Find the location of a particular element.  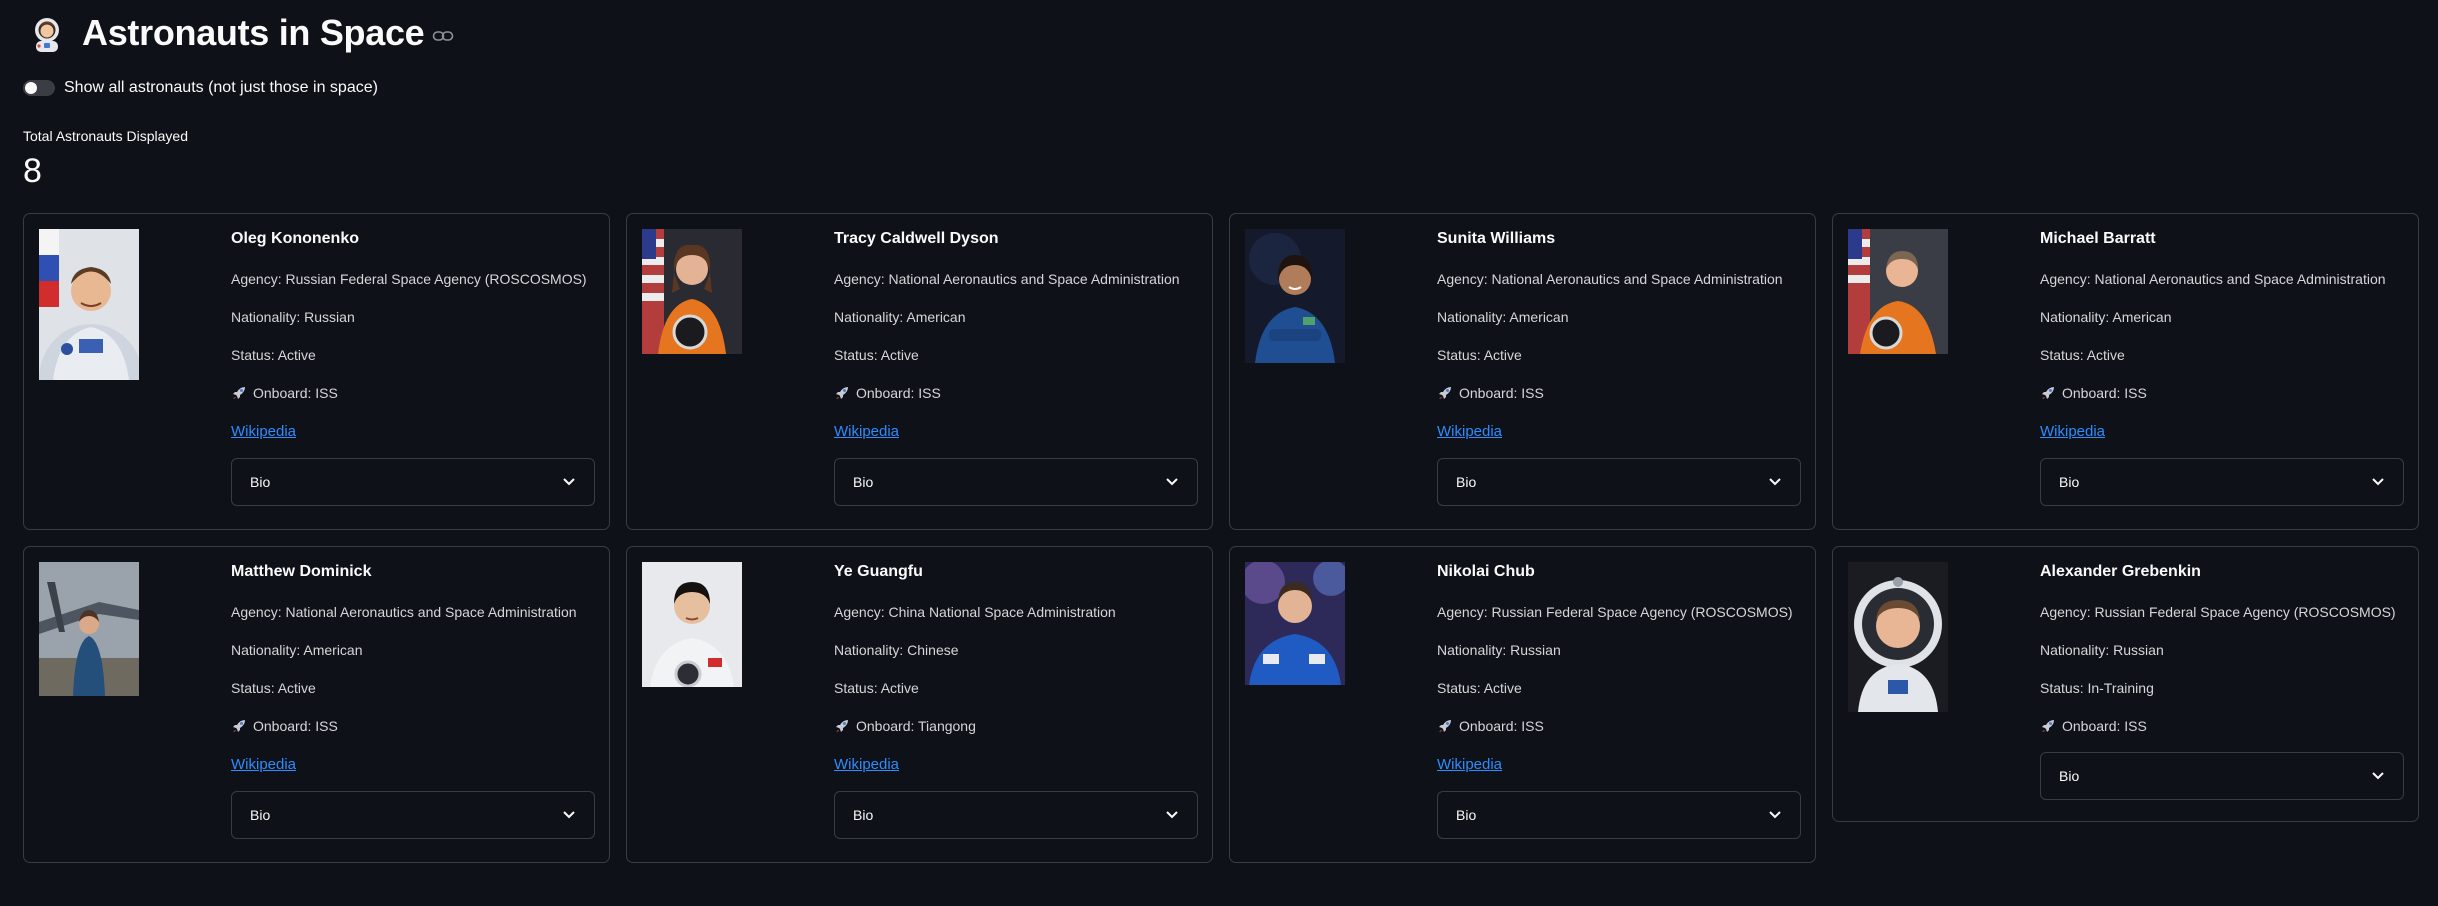

astronaut-name: Matthew Dominick is located at coordinates (301, 571).